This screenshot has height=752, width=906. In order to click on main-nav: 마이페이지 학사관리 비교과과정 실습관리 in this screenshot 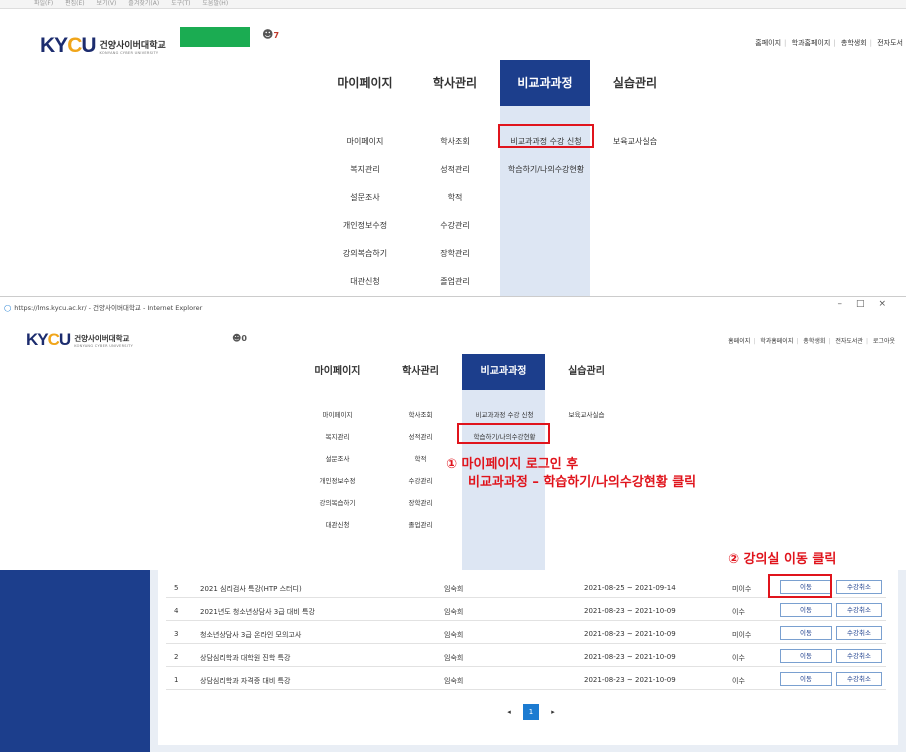, I will do `click(500, 83)`.